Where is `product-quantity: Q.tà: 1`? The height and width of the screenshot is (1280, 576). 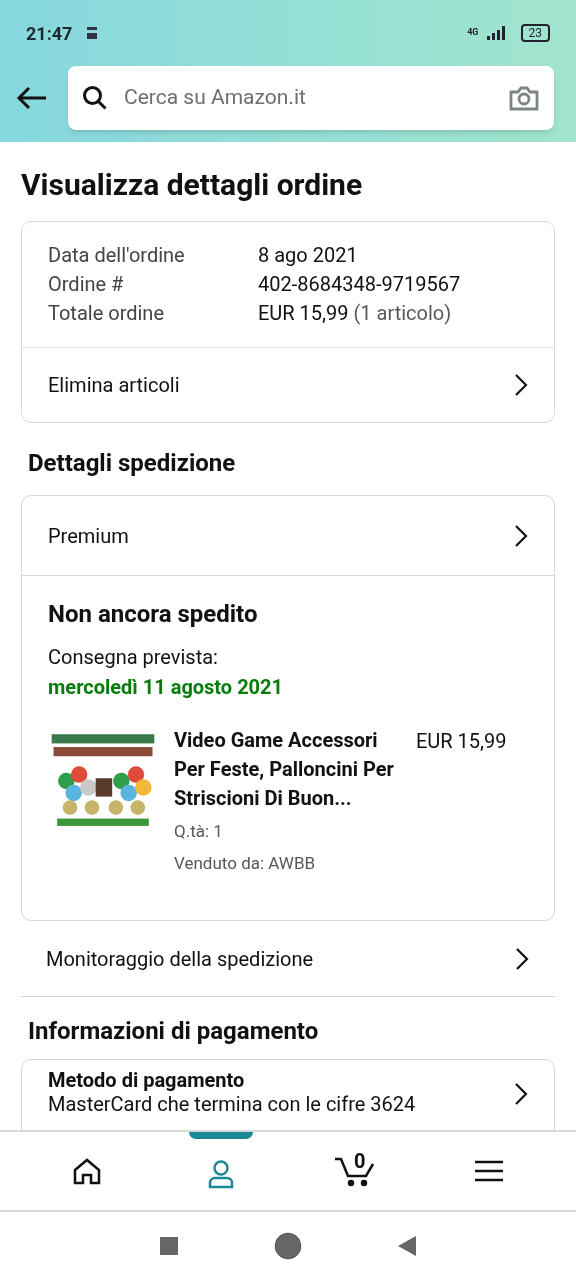 product-quantity: Q.tà: 1 is located at coordinates (199, 831).